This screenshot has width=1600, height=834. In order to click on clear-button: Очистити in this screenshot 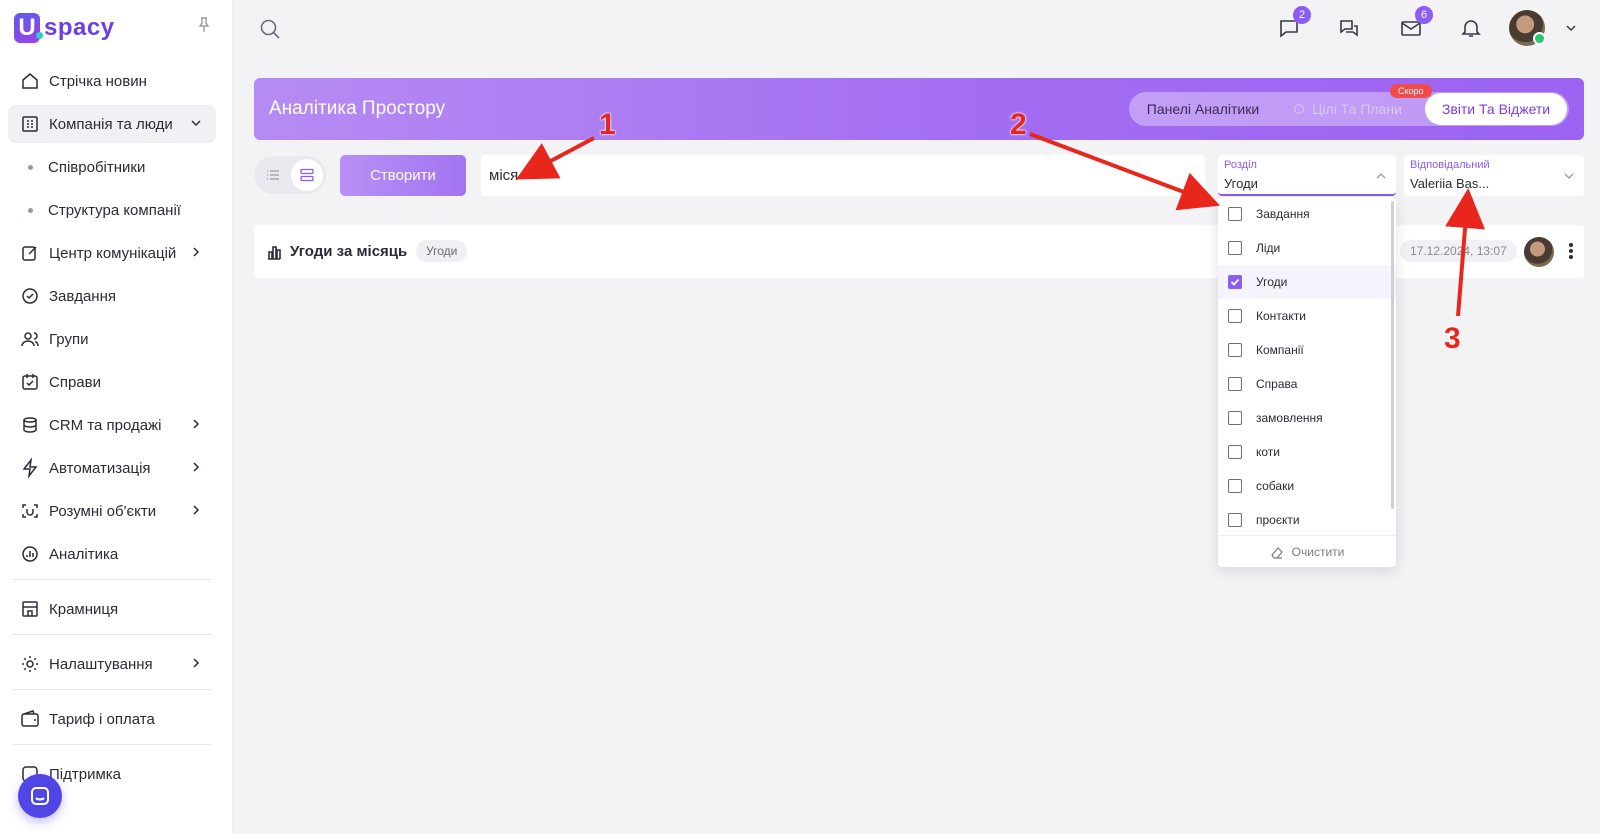, I will do `click(1307, 551)`.